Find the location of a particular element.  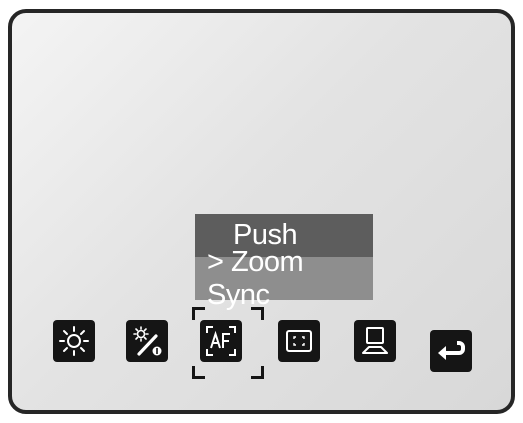

menu-option-zoom-sync: > Zoom Sync is located at coordinates (284, 278).